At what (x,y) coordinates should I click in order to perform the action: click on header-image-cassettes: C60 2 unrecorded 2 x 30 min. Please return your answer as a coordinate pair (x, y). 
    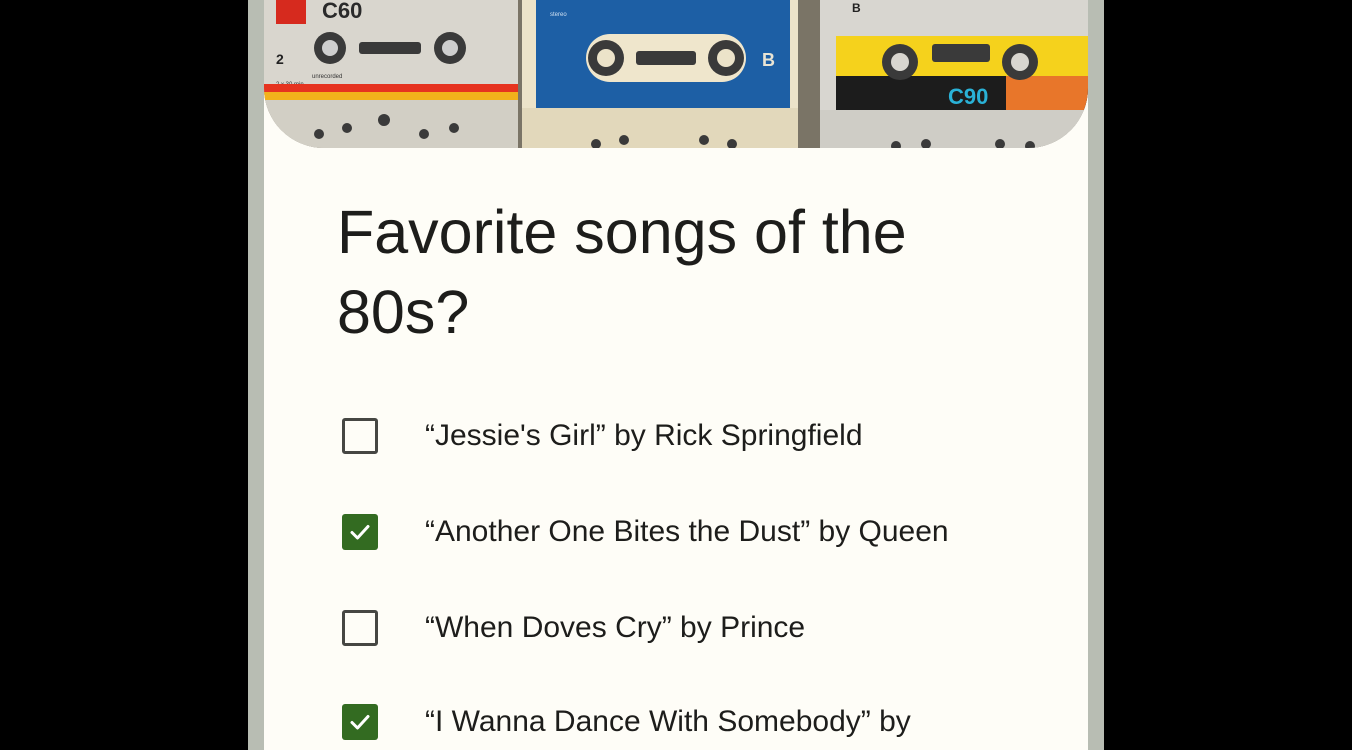
    Looking at the image, I should click on (676, 74).